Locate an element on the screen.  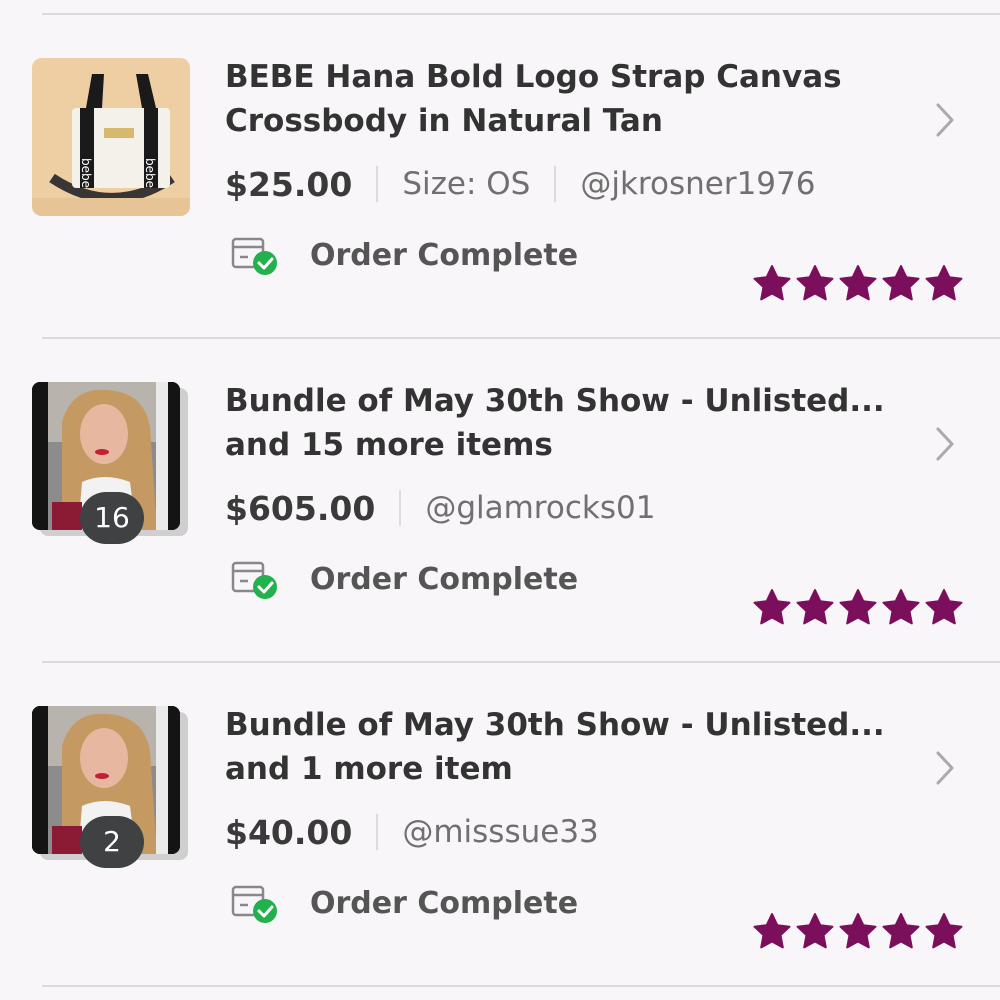
order-price: $25.00 is located at coordinates (289, 184).